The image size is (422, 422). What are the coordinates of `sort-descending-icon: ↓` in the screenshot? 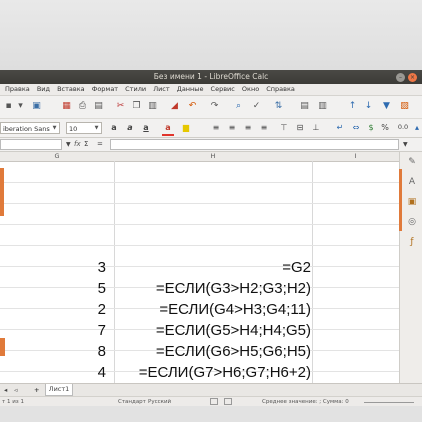 It's located at (368, 106).